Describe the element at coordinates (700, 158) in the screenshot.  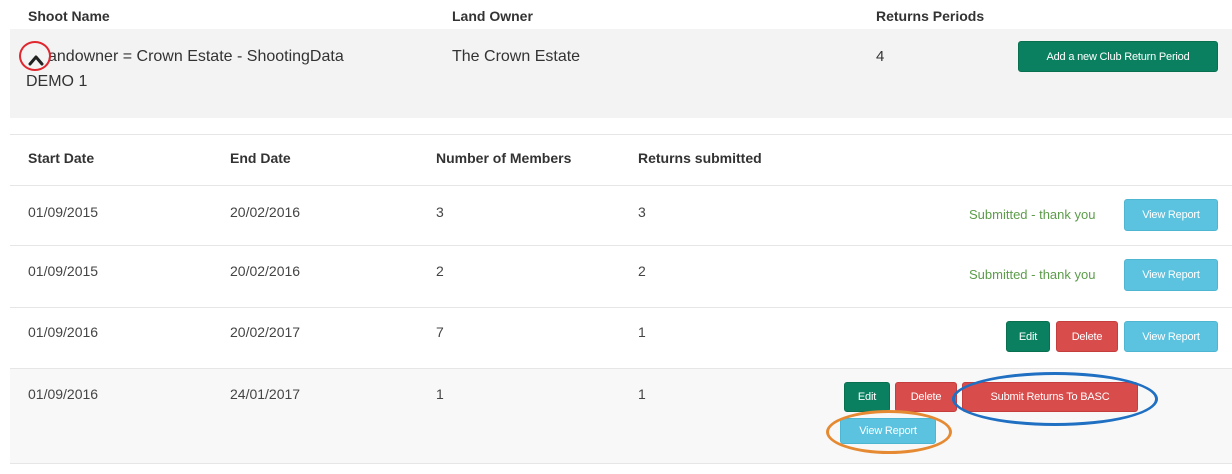
I see `column-returns-submitted: Returns submitted` at that location.